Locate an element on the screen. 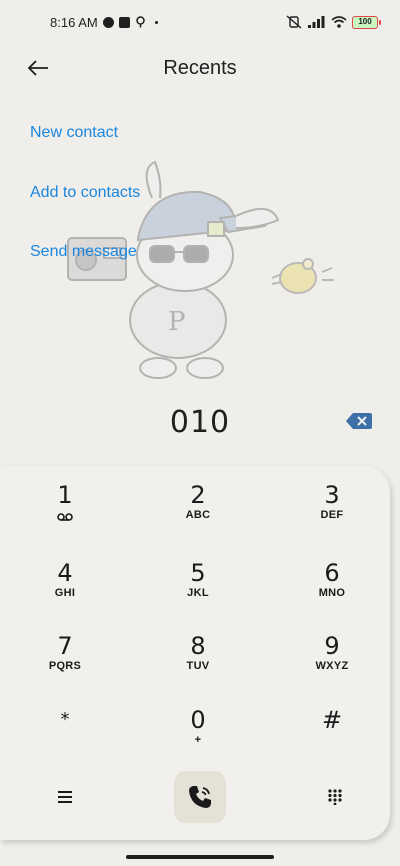  key-digit: 9 is located at coordinates (332, 646).